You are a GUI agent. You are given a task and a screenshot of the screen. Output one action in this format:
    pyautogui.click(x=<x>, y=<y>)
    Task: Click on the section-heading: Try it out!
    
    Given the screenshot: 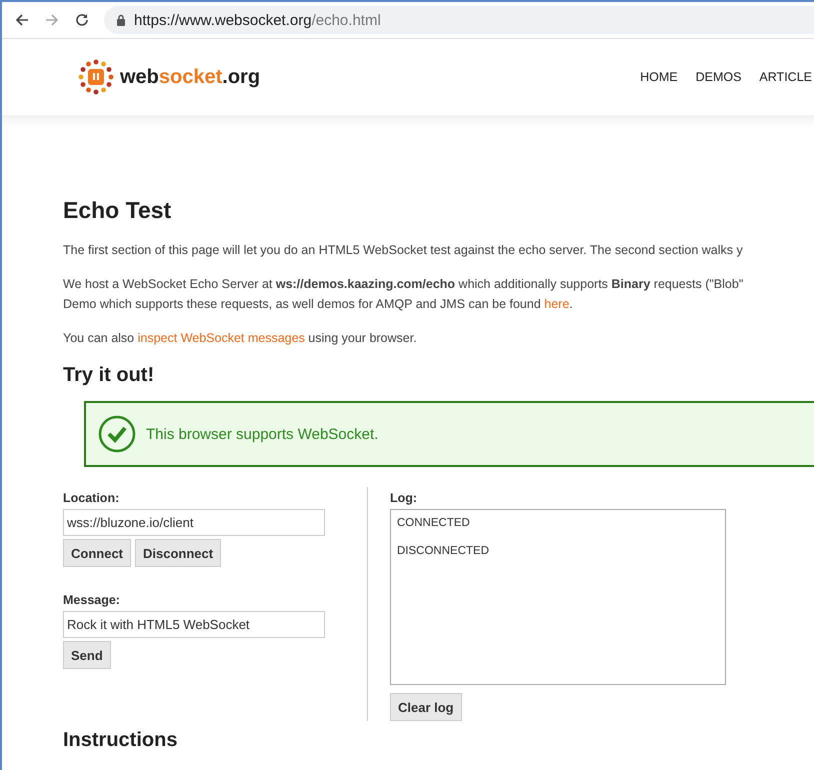 What is the action you would take?
    pyautogui.click(x=109, y=375)
    